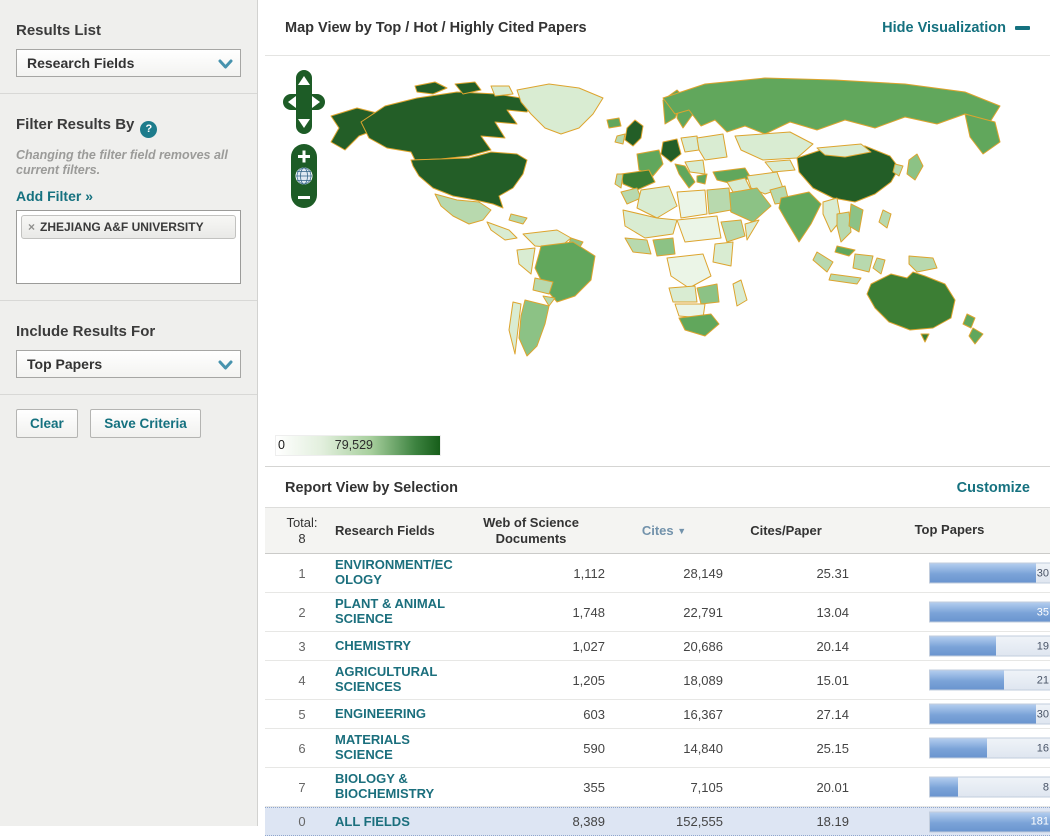 This screenshot has height=836, width=1050. I want to click on row-top-papers-cell: 19, so click(949, 646).